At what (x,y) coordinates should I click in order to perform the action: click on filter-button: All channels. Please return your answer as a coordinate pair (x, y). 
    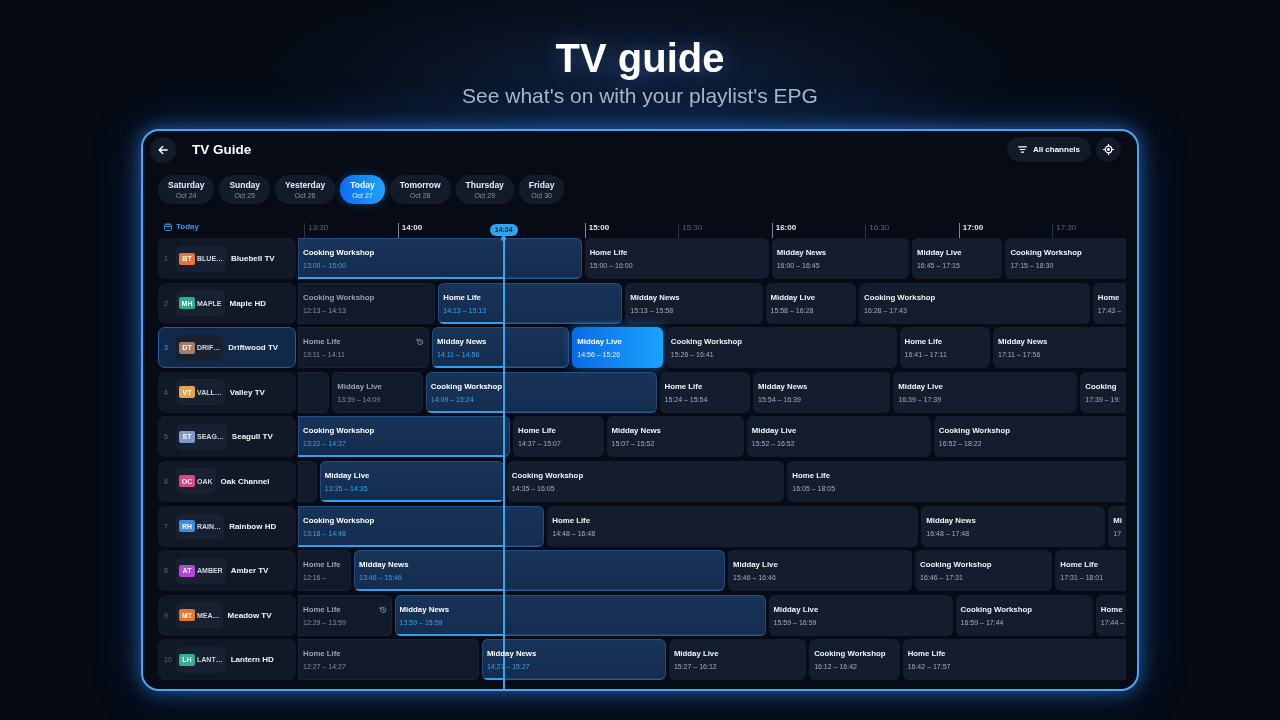
    Looking at the image, I should click on (1048, 149).